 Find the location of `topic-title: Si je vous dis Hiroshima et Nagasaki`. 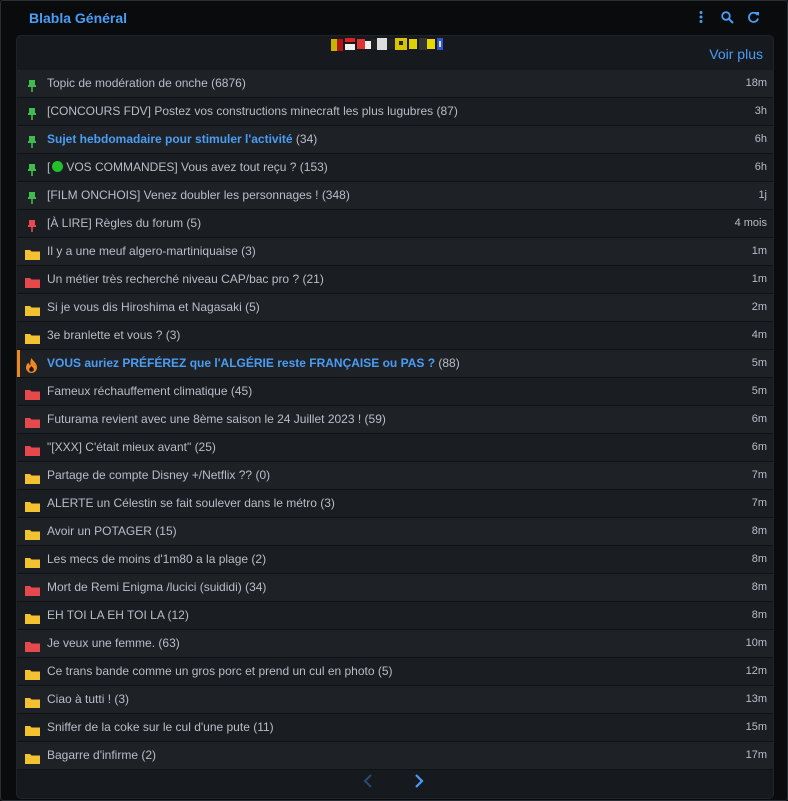

topic-title: Si je vous dis Hiroshima et Nagasaki is located at coordinates (144, 307).